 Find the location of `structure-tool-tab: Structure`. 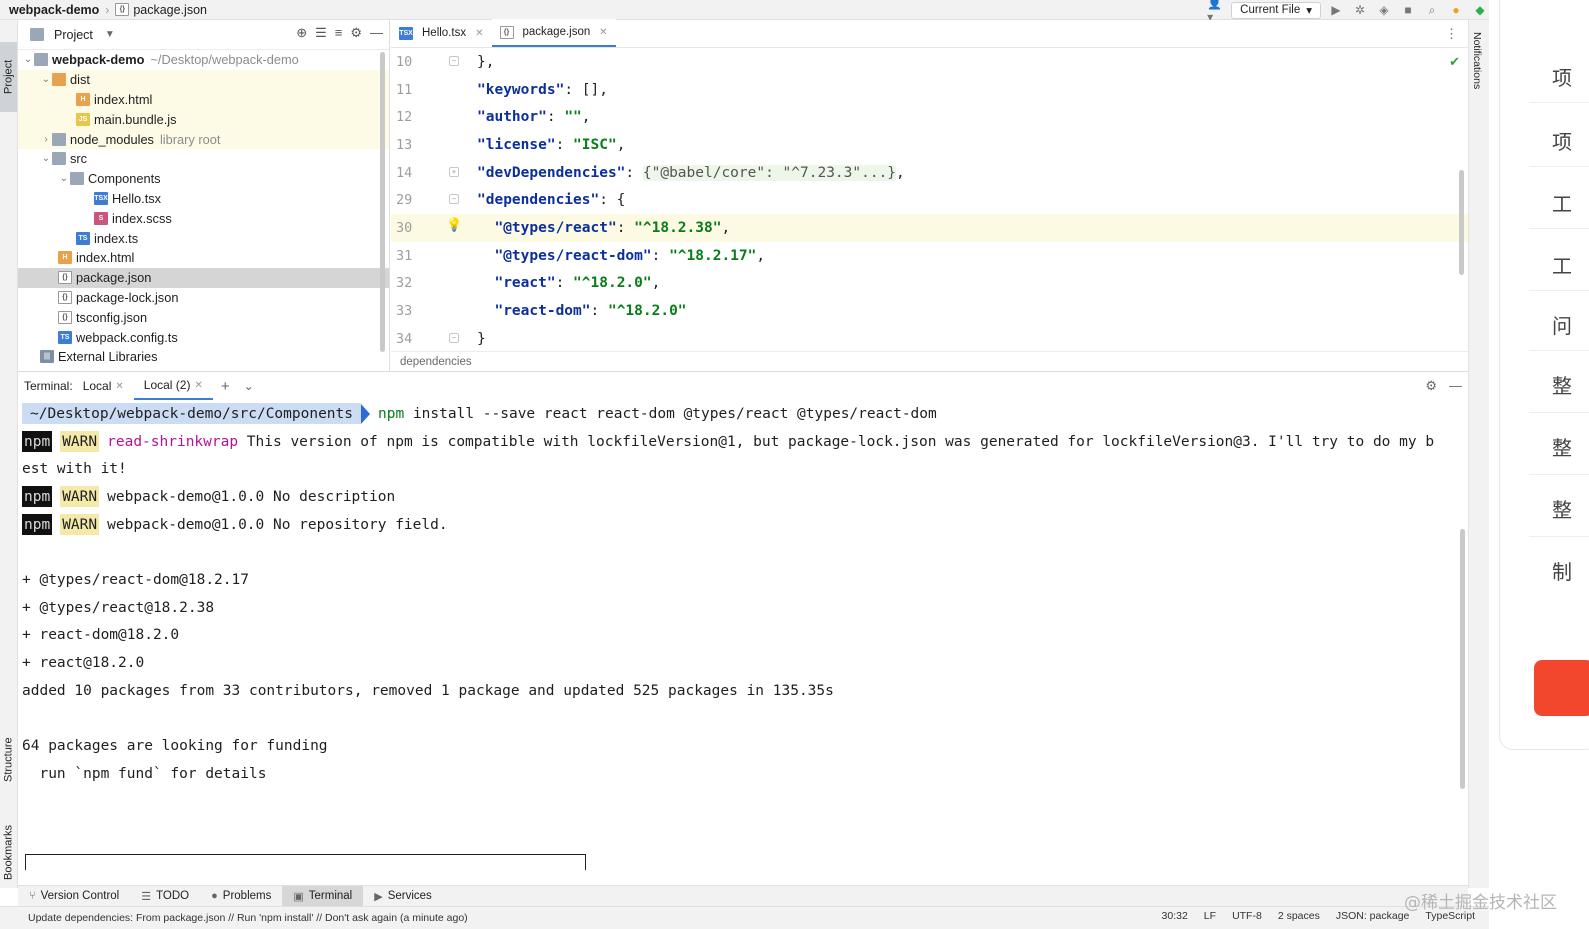

structure-tool-tab: Structure is located at coordinates (8, 760).